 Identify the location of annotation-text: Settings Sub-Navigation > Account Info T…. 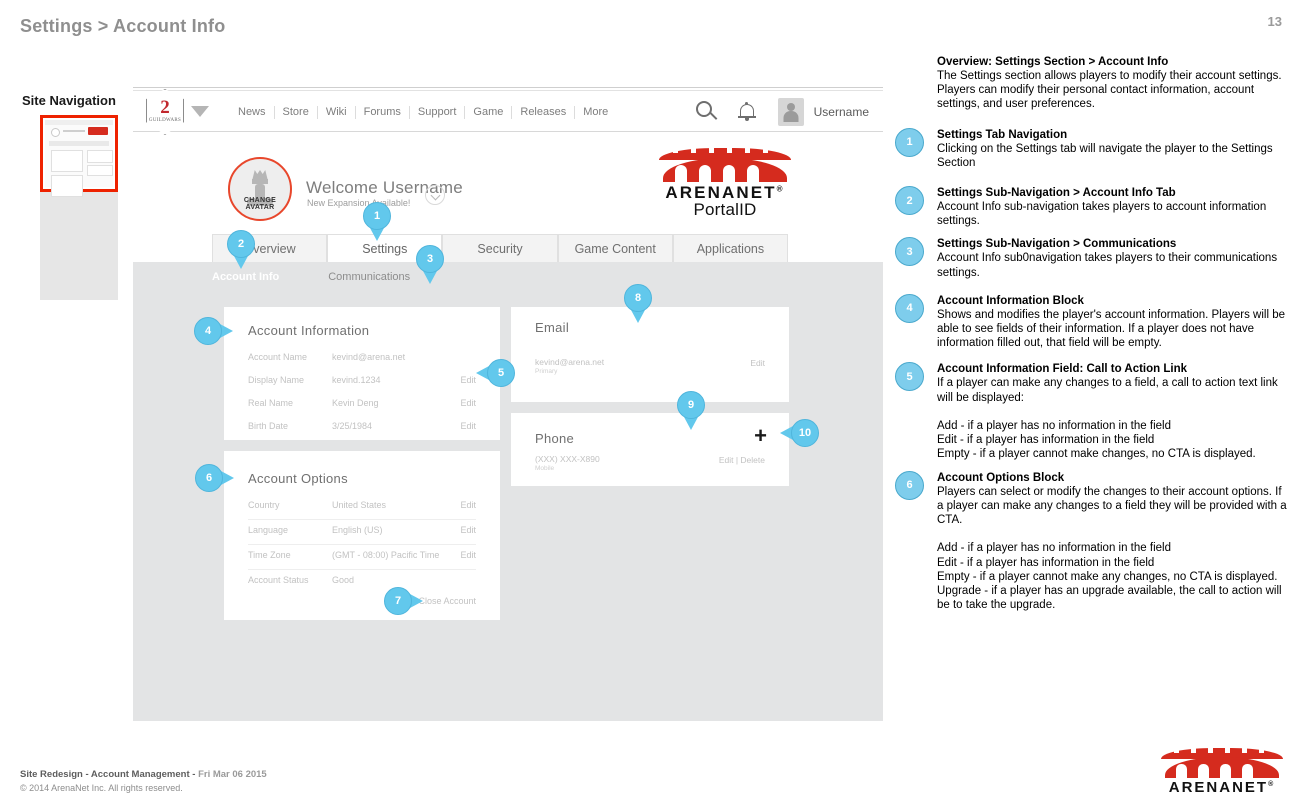
(1113, 207).